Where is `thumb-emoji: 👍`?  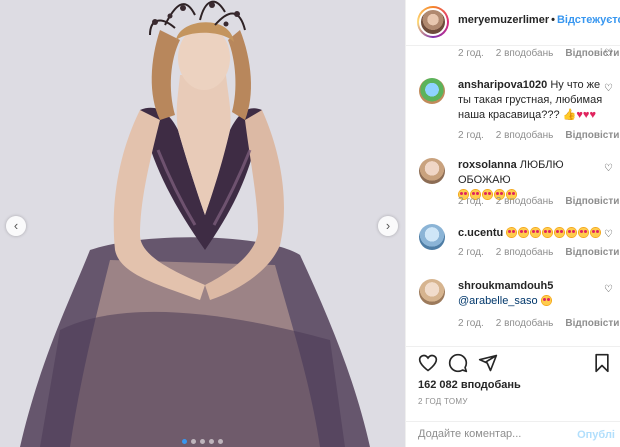
thumb-emoji: 👍 is located at coordinates (569, 115).